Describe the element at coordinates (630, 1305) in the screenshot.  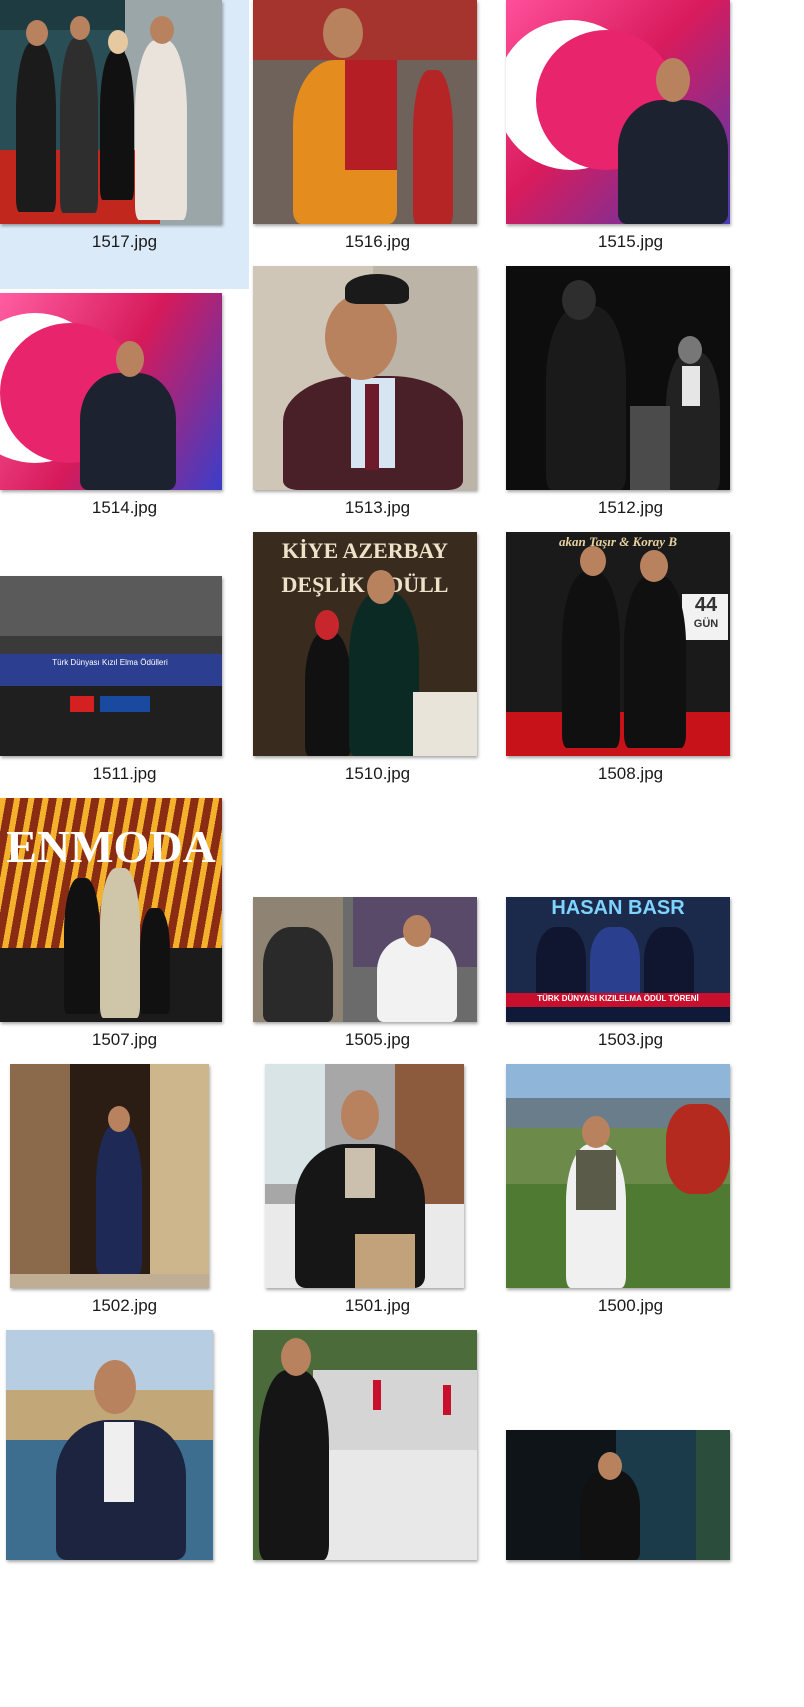
I see `file-name-label: 1500.jpg` at that location.